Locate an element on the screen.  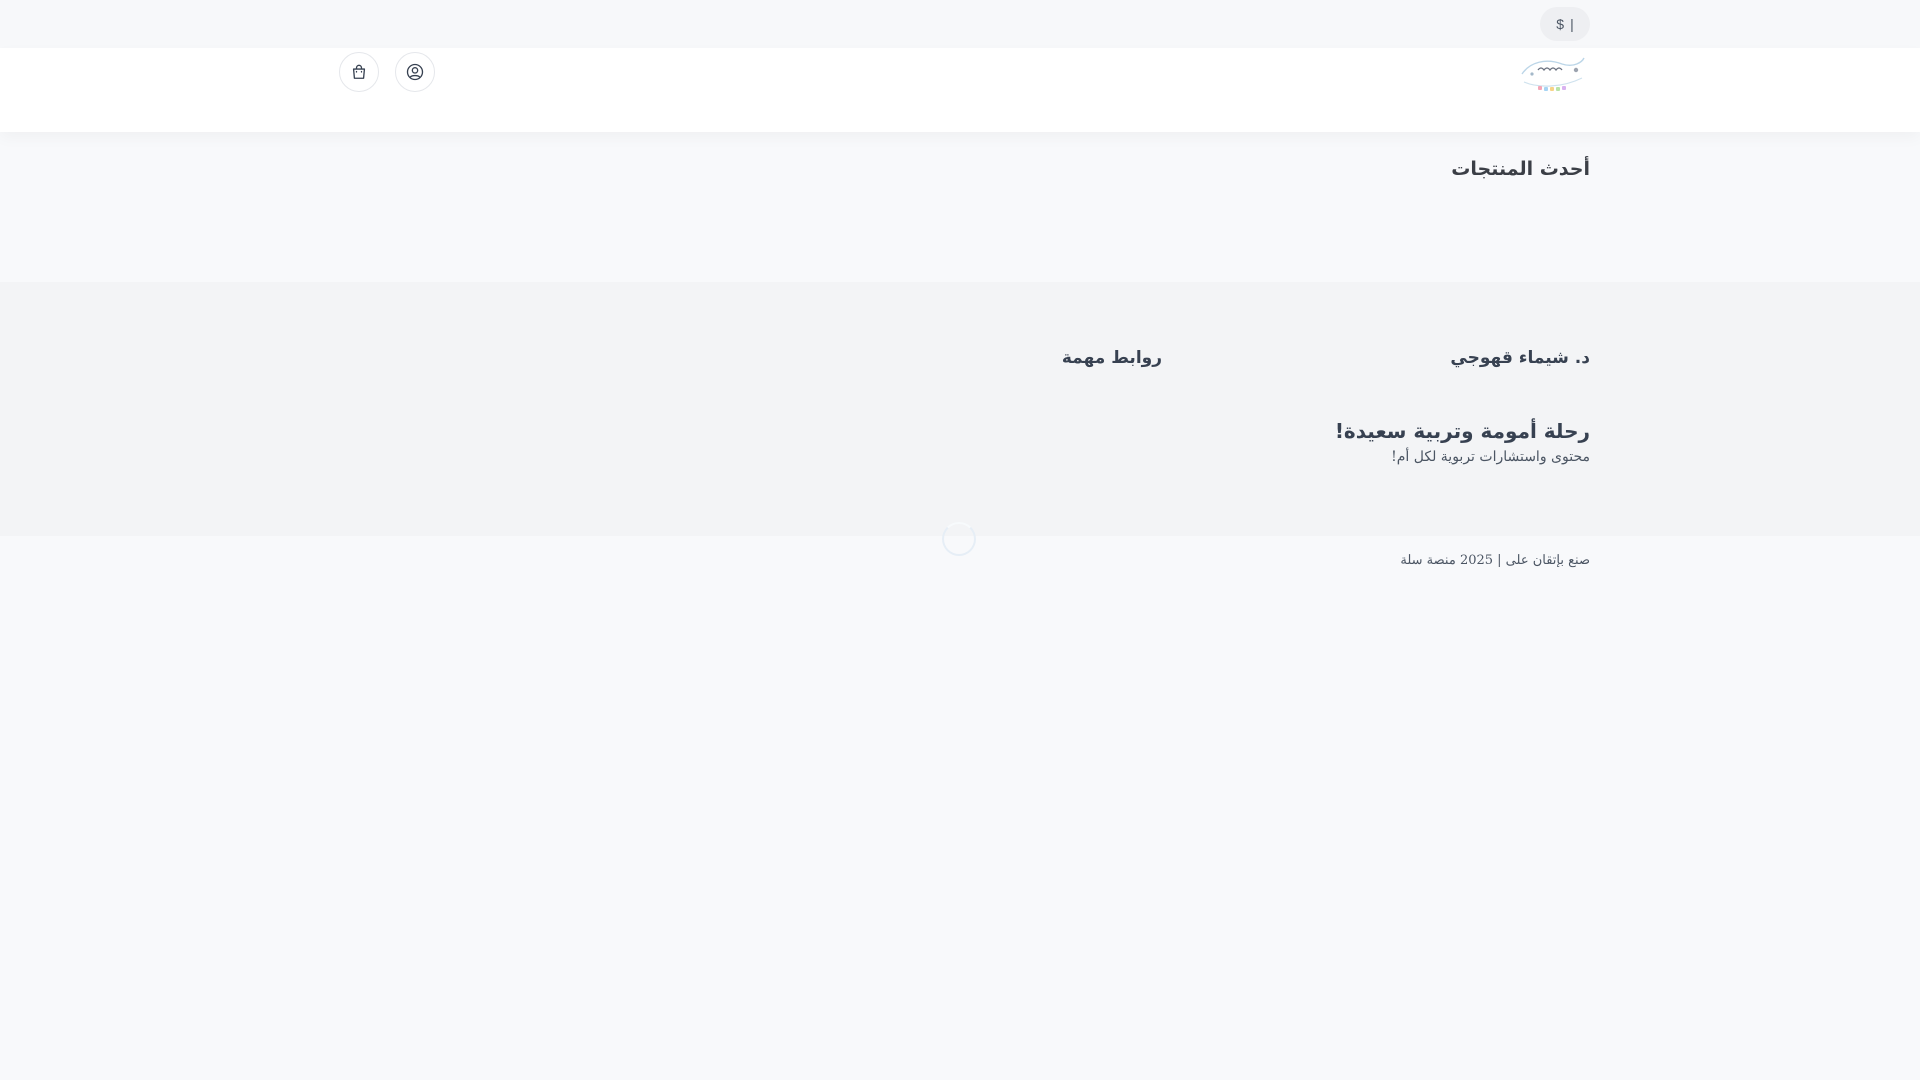
footer-description: محتوى واستشارات تربوية لكل أم! is located at coordinates (1490, 457).